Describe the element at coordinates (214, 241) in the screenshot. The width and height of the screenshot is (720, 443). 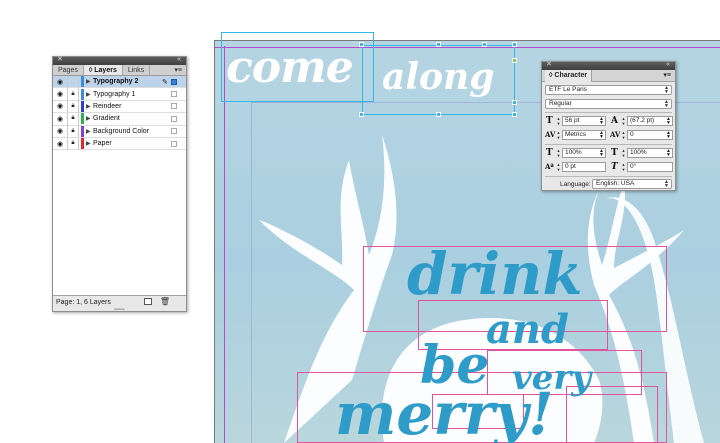
I see `document-edge` at that location.